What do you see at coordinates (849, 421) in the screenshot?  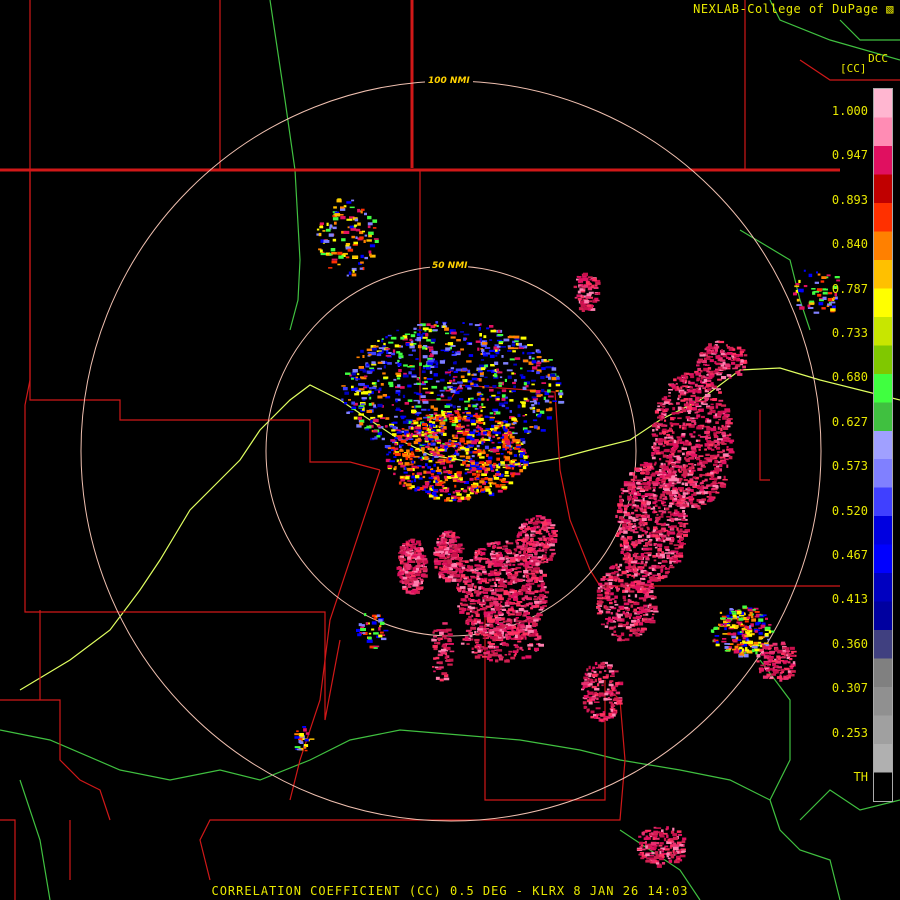 I see `legend-label: 0.627` at bounding box center [849, 421].